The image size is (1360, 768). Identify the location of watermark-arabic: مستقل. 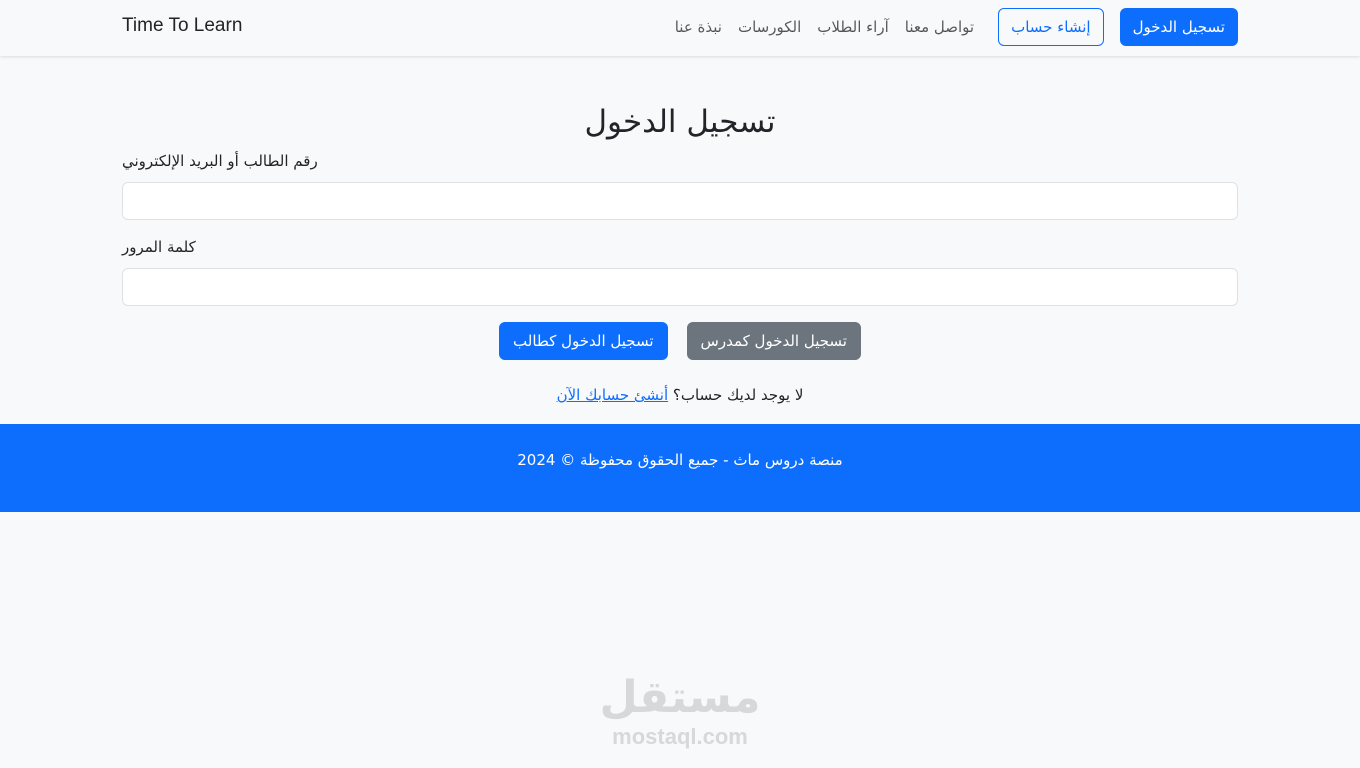
(680, 697).